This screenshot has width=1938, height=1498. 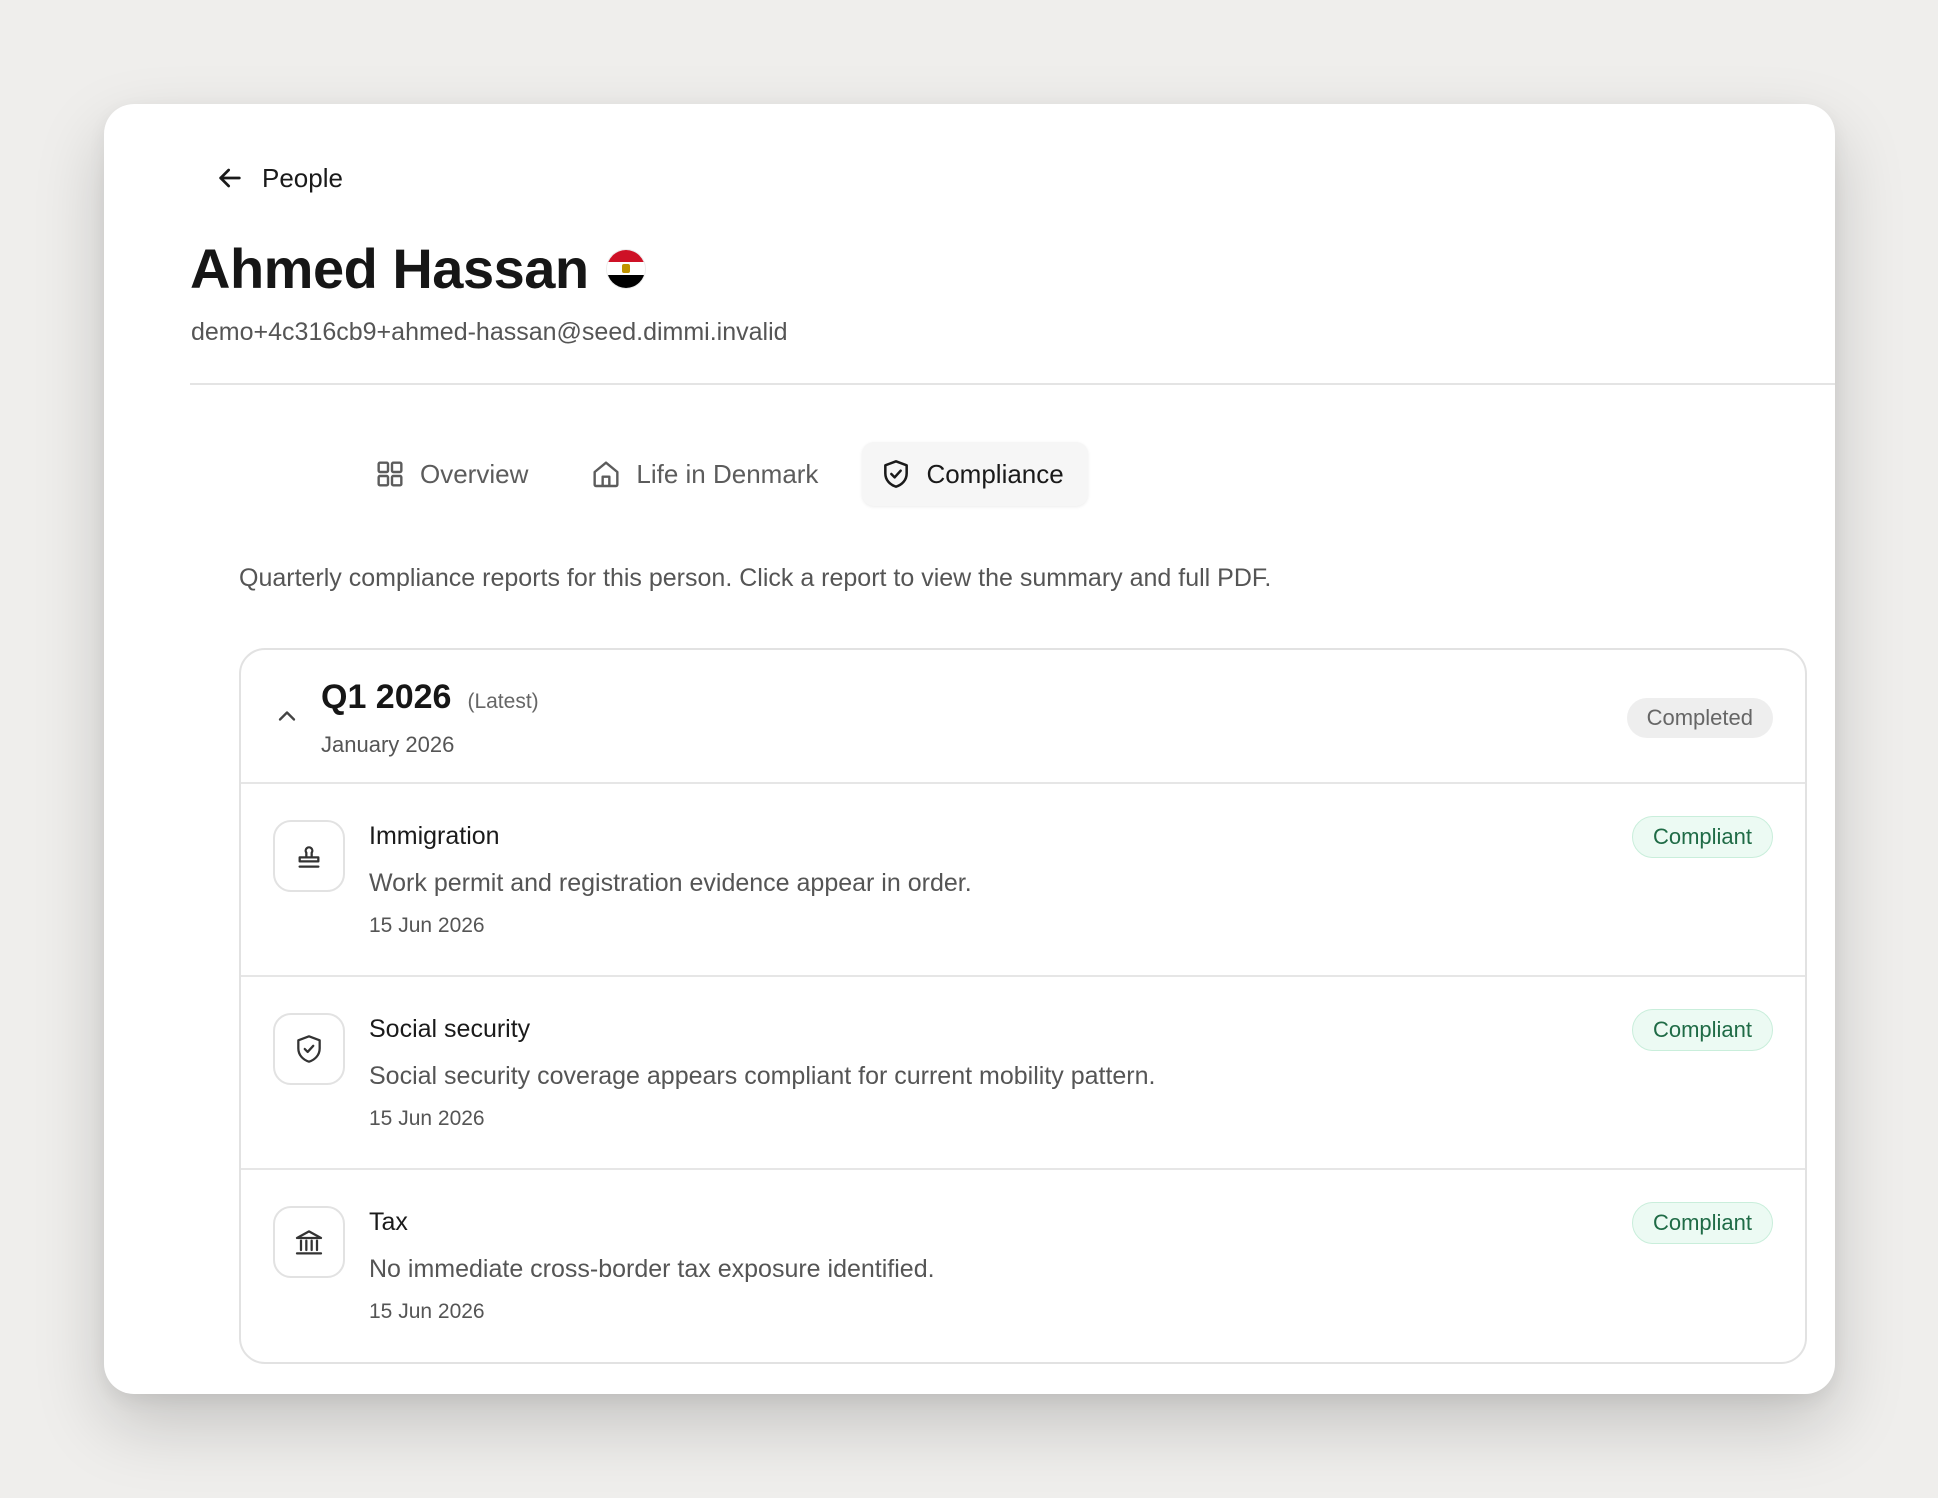 I want to click on item-title: Social security, so click(x=450, y=1029).